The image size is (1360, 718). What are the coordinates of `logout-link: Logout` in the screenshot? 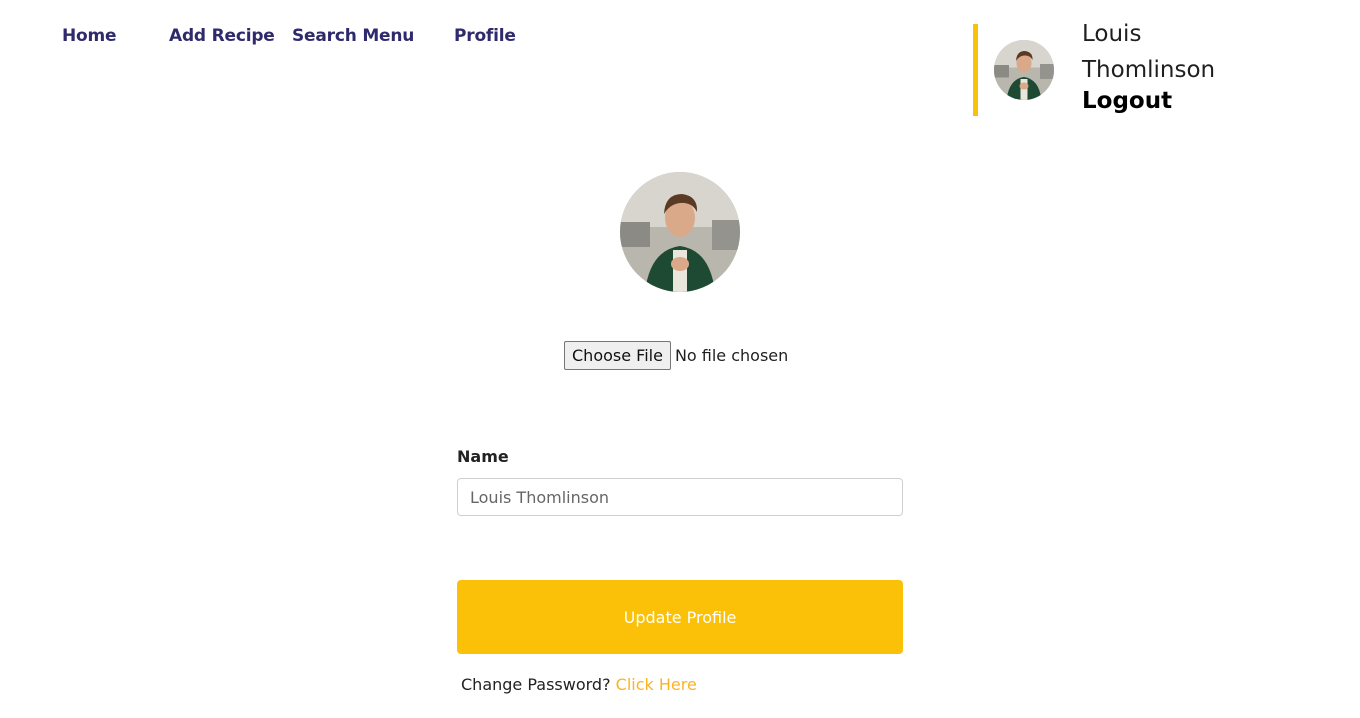 It's located at (1127, 101).